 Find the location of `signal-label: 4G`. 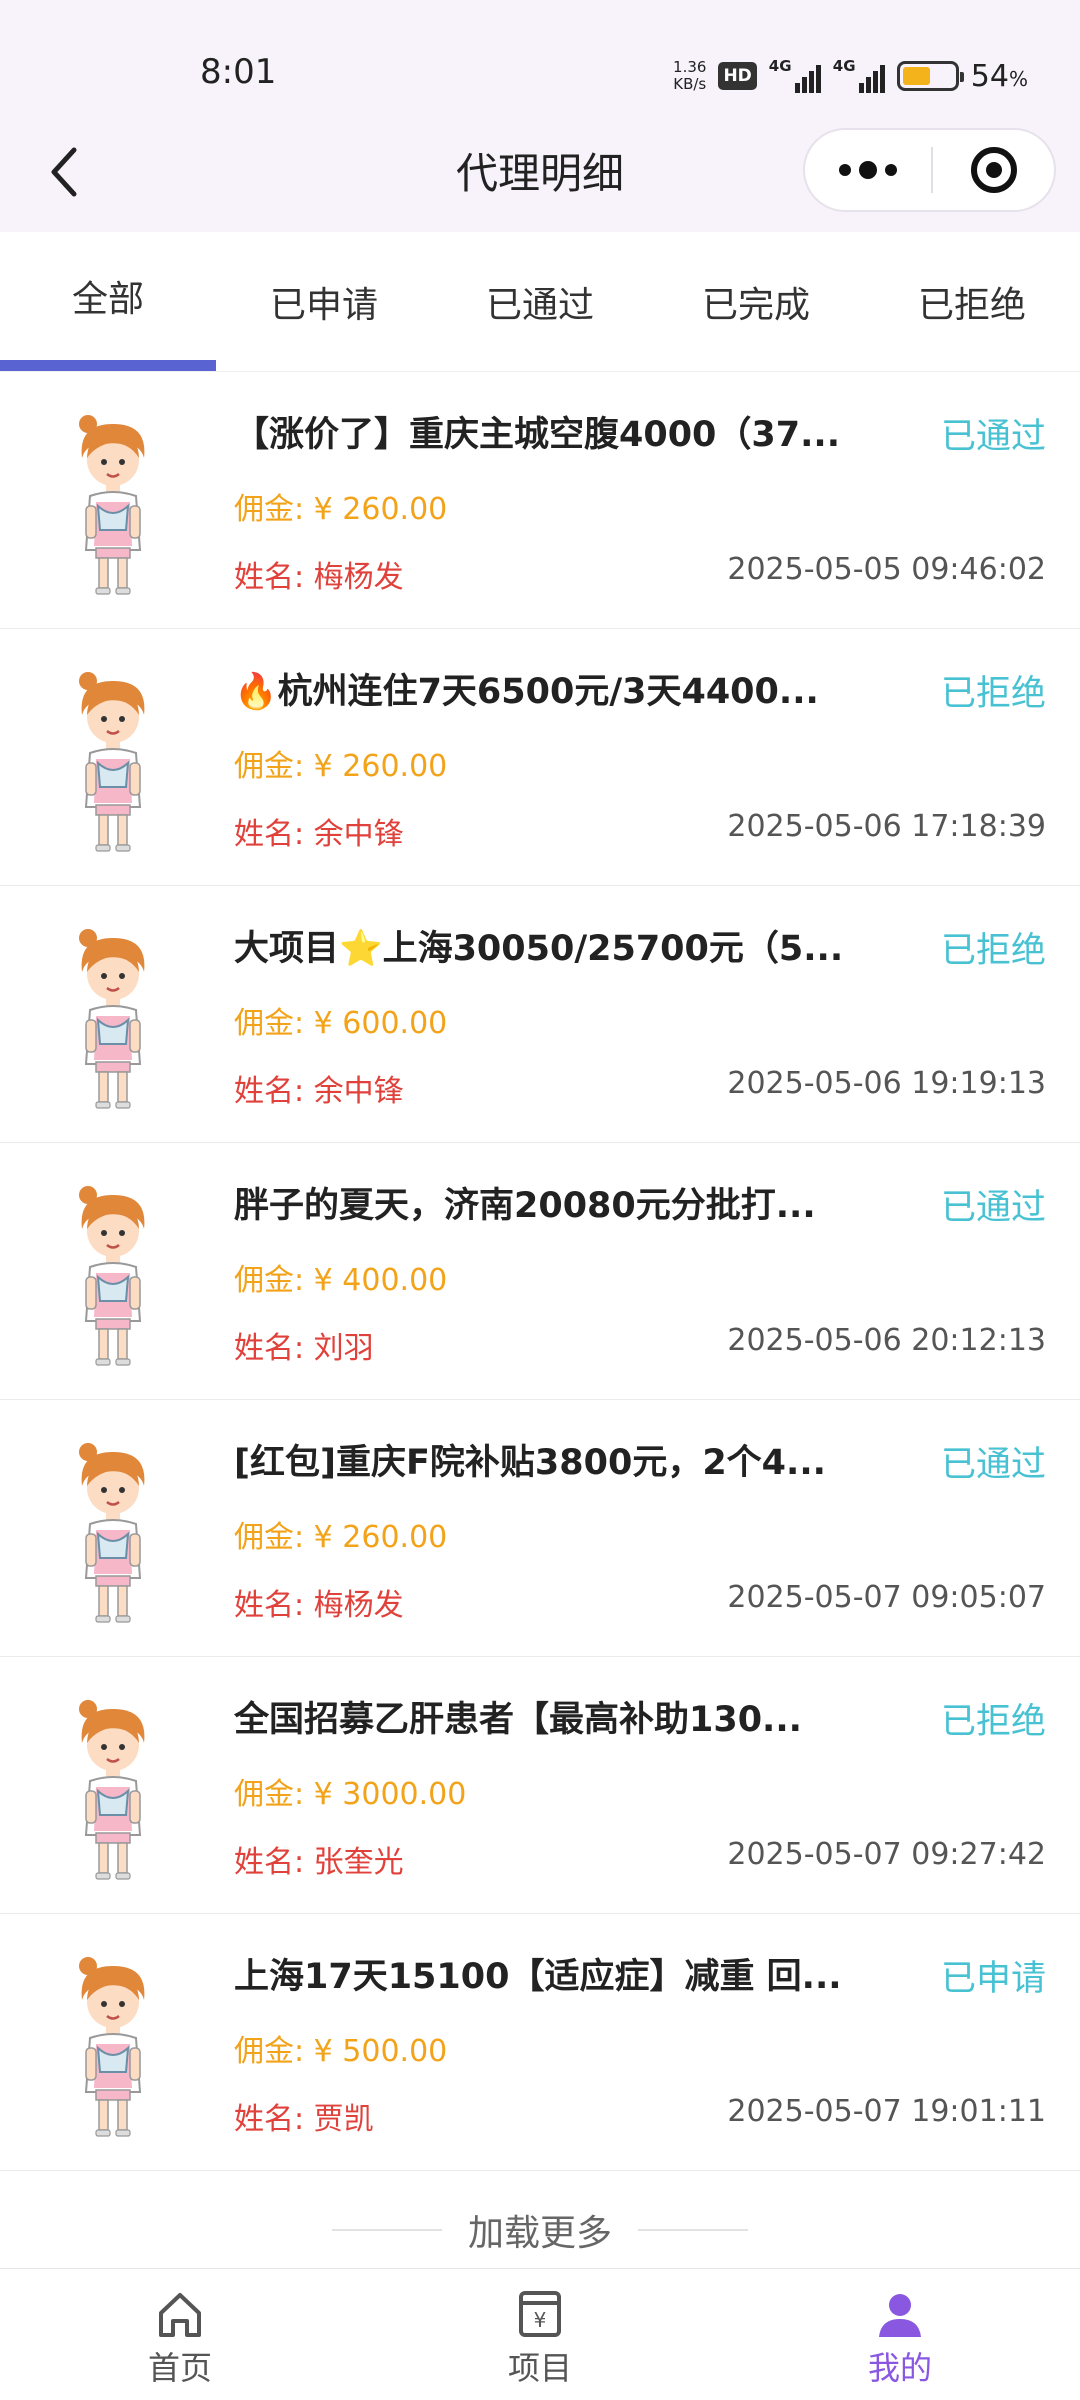

signal-label: 4G is located at coordinates (780, 66).